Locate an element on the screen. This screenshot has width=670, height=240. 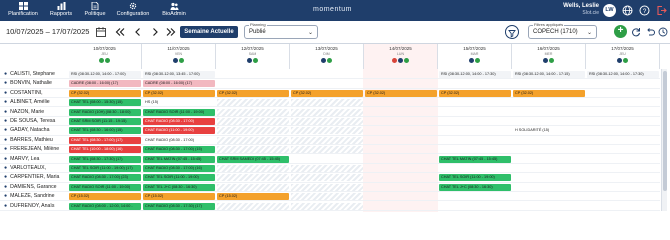
employee-name: ● DAMIENS, Garance is located at coordinates (30, 187).